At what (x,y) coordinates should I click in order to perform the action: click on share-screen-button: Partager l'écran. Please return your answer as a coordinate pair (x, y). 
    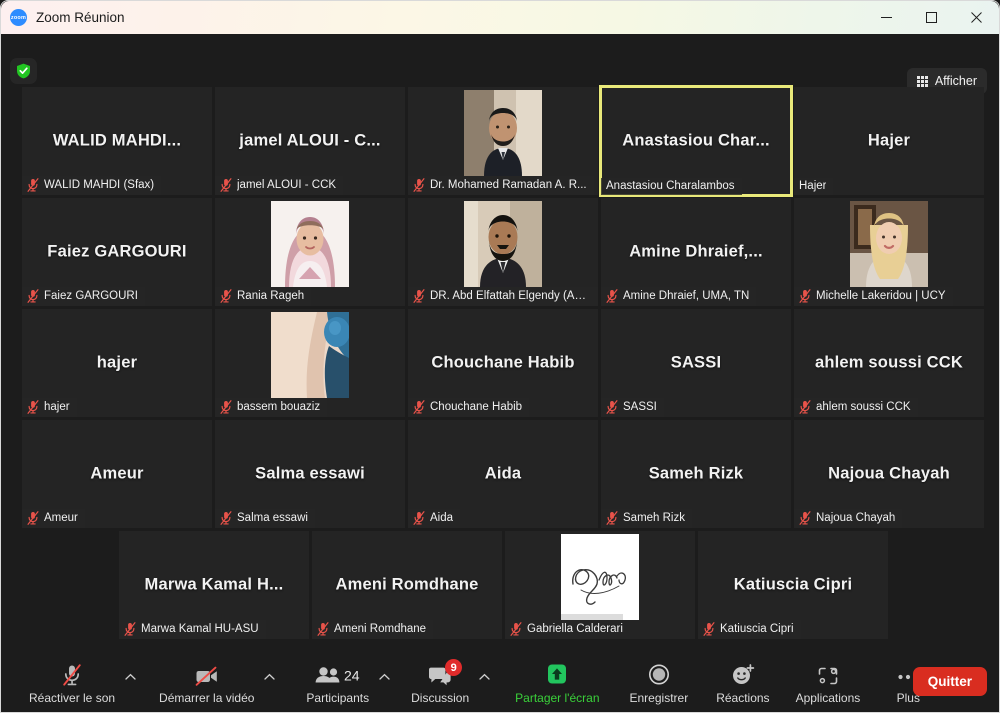
    Looking at the image, I should click on (557, 684).